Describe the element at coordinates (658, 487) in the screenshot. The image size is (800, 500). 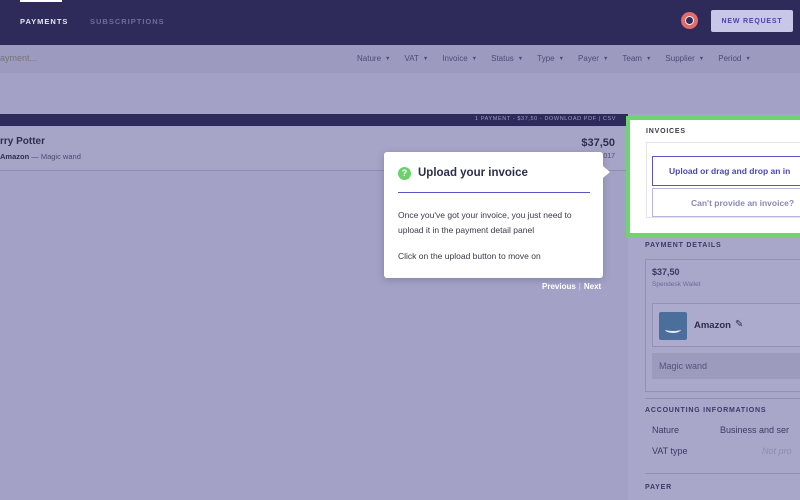
I see `payer-label: PAYER` at that location.